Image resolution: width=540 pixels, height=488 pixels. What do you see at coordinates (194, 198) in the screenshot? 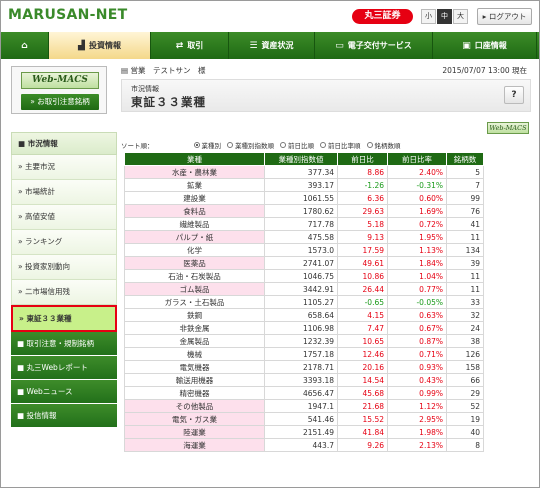
I see `sector-name-cell: 建設業` at bounding box center [194, 198].